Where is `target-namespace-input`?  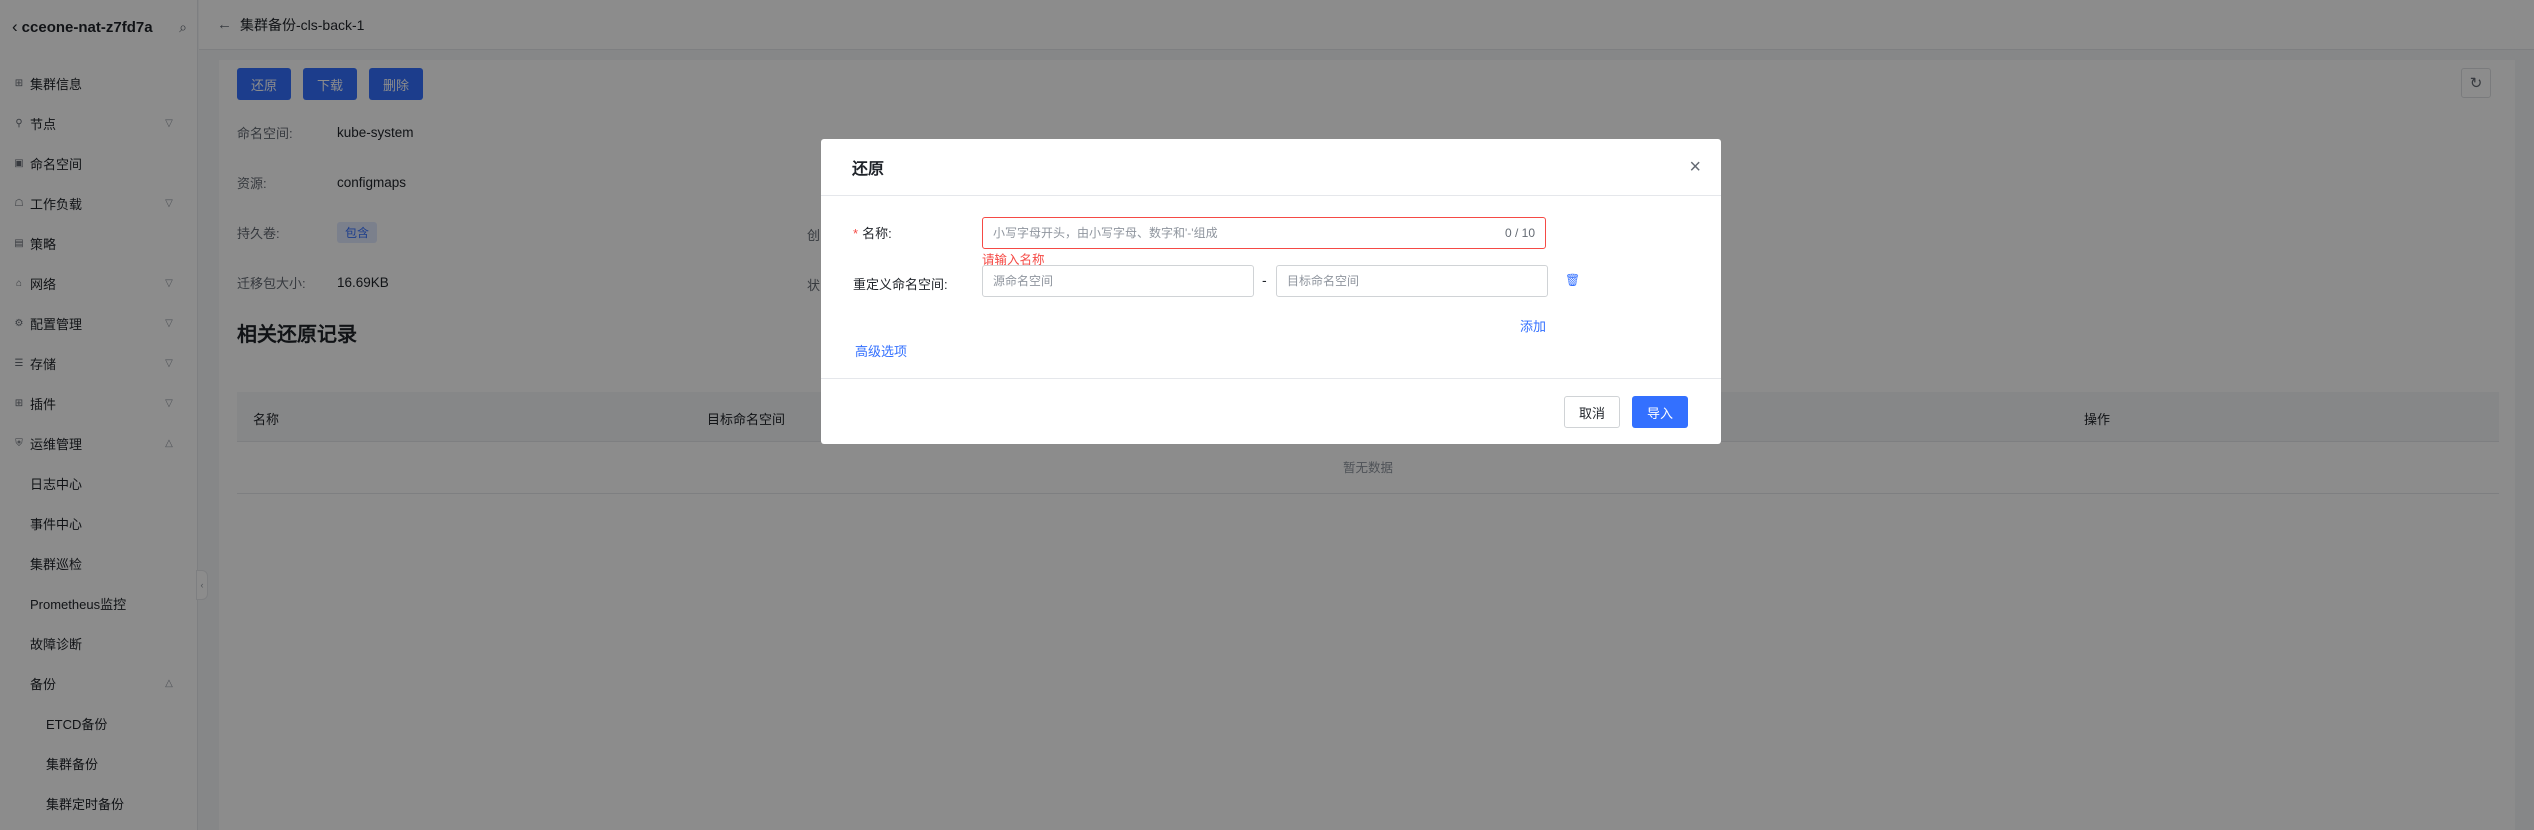 target-namespace-input is located at coordinates (1412, 281).